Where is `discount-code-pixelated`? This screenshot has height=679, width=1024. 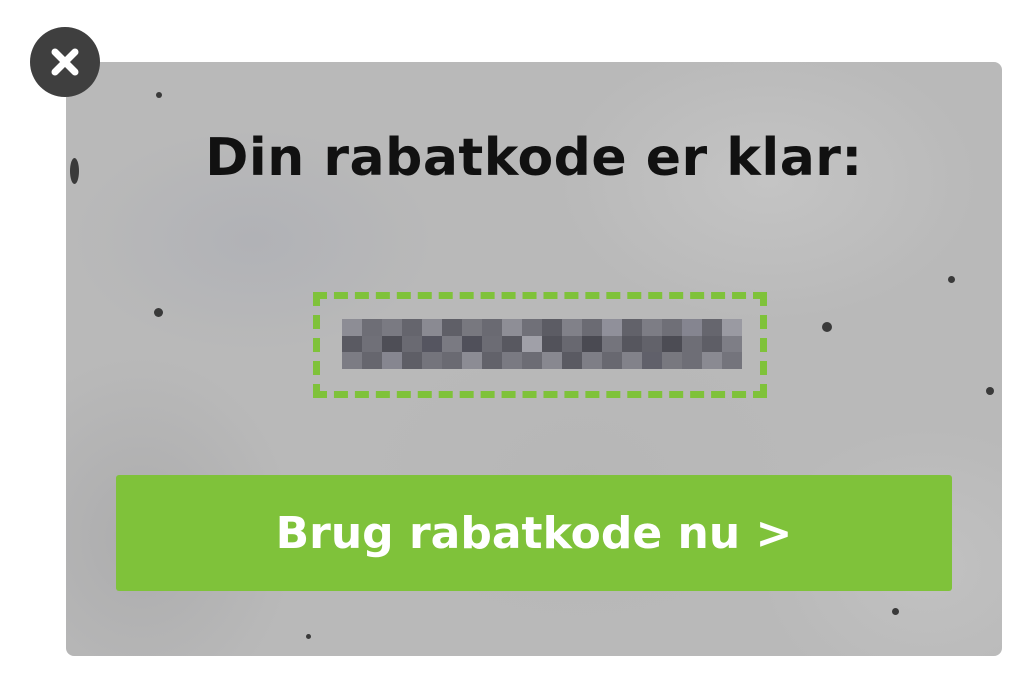
discount-code-pixelated is located at coordinates (542, 344).